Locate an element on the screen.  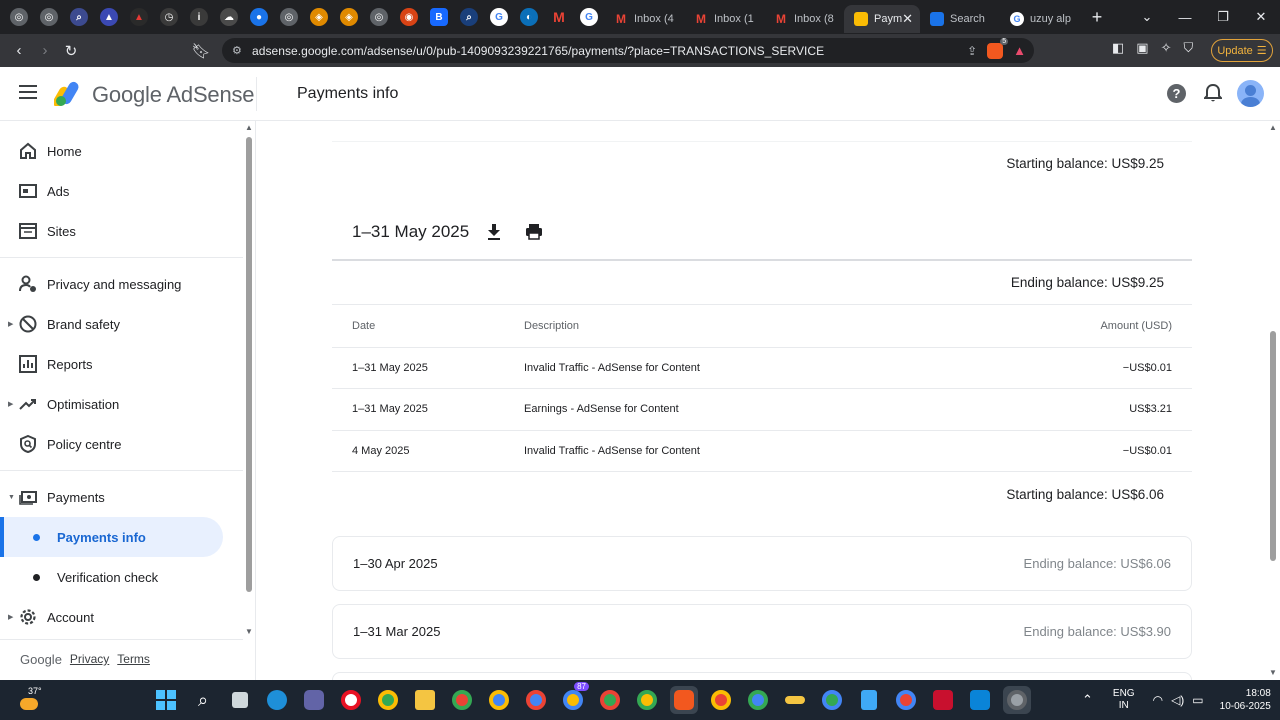
clock: 18:08 10-06-2025 is located at coordinates (1245, 700).